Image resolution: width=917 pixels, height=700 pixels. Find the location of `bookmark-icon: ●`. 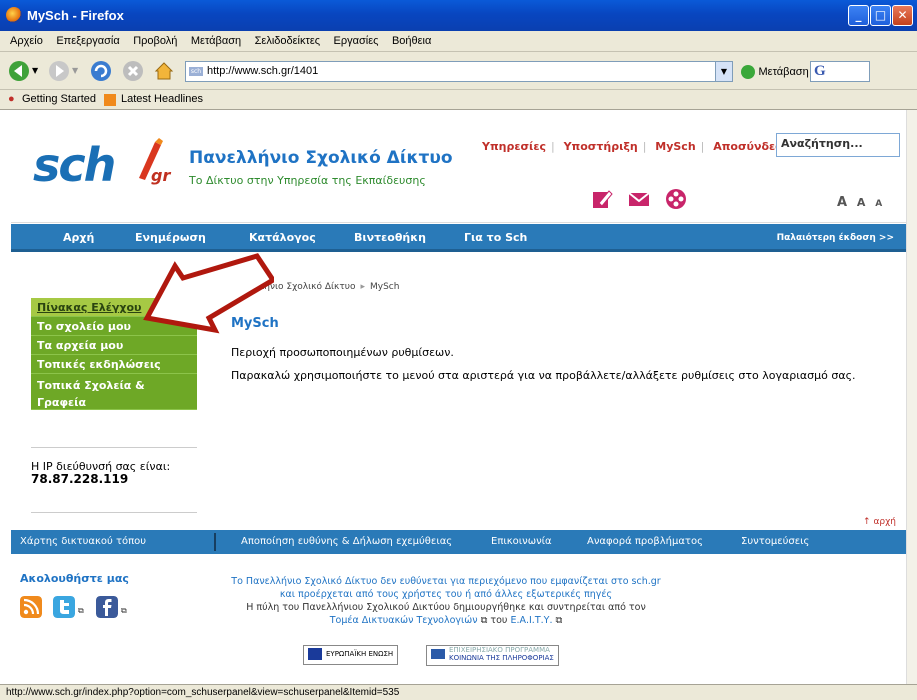

bookmark-icon: ● is located at coordinates (11, 99).